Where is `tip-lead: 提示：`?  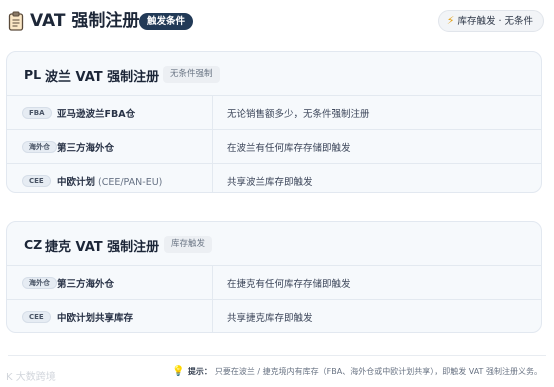 tip-lead: 提示： is located at coordinates (199, 371).